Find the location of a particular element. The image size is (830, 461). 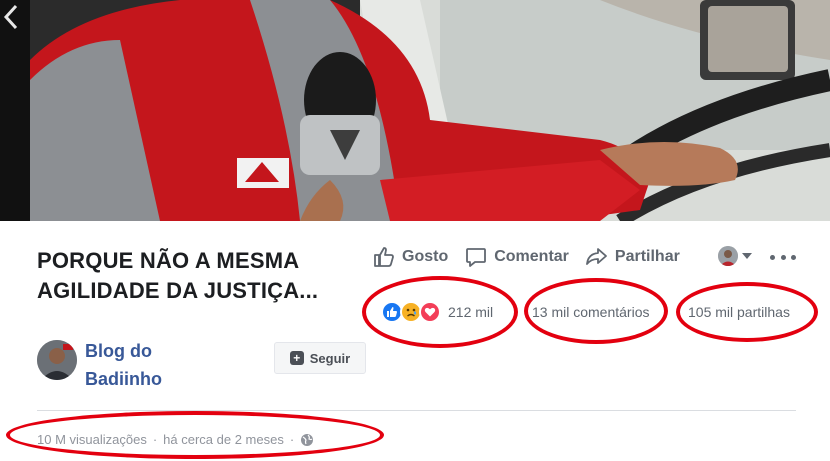

divider is located at coordinates (416, 410).